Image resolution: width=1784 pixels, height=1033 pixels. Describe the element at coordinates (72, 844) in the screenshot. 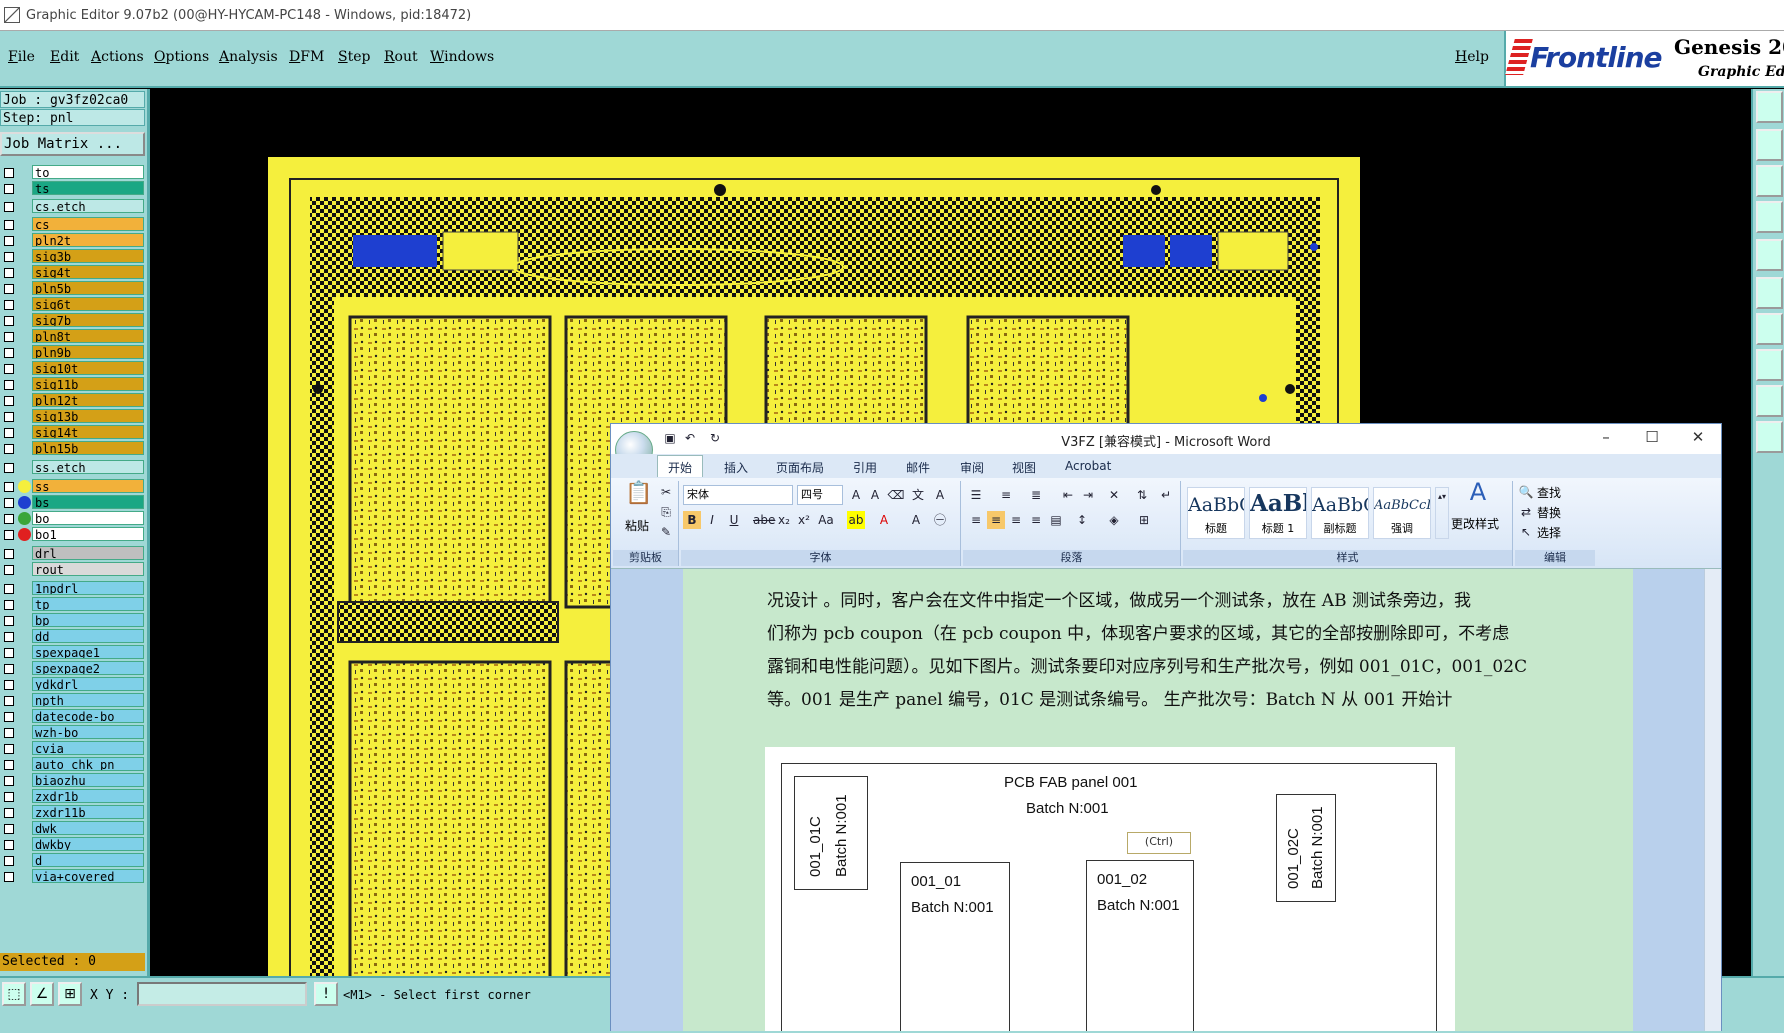

I see `layer-row: dwkby` at that location.